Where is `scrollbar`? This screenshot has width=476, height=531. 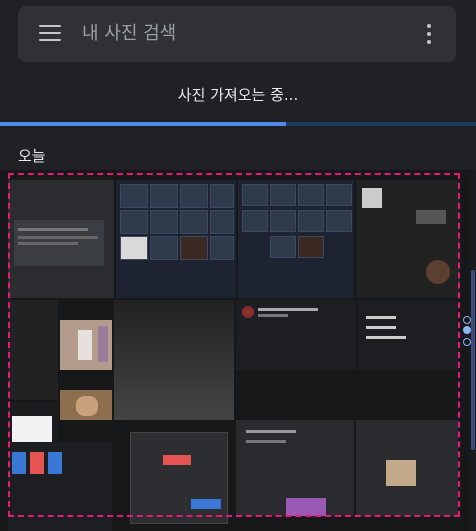
scrollbar is located at coordinates (473, 350).